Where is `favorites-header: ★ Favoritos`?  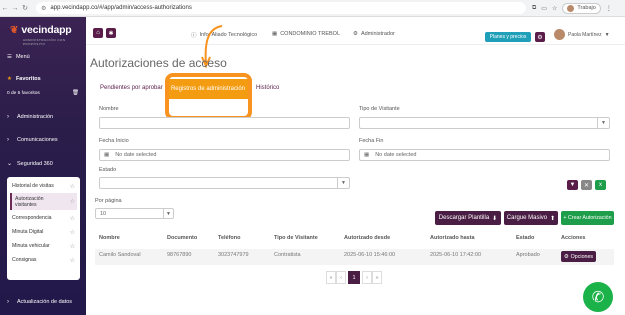 favorites-header: ★ Favoritos is located at coordinates (24, 79).